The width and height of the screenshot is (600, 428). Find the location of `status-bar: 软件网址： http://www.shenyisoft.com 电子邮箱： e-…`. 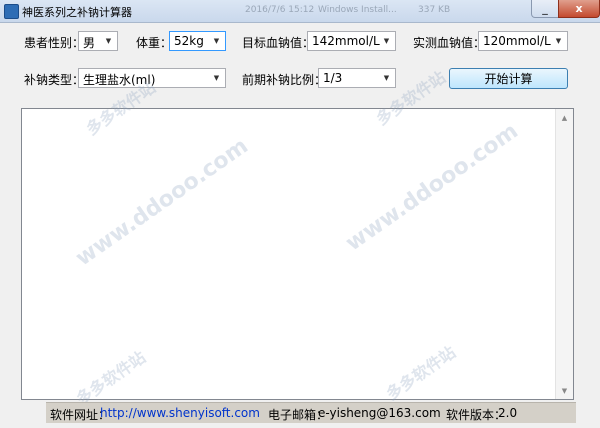

status-bar: 软件网址： http://www.shenyisoft.com 电子邮箱： e-… is located at coordinates (311, 412).